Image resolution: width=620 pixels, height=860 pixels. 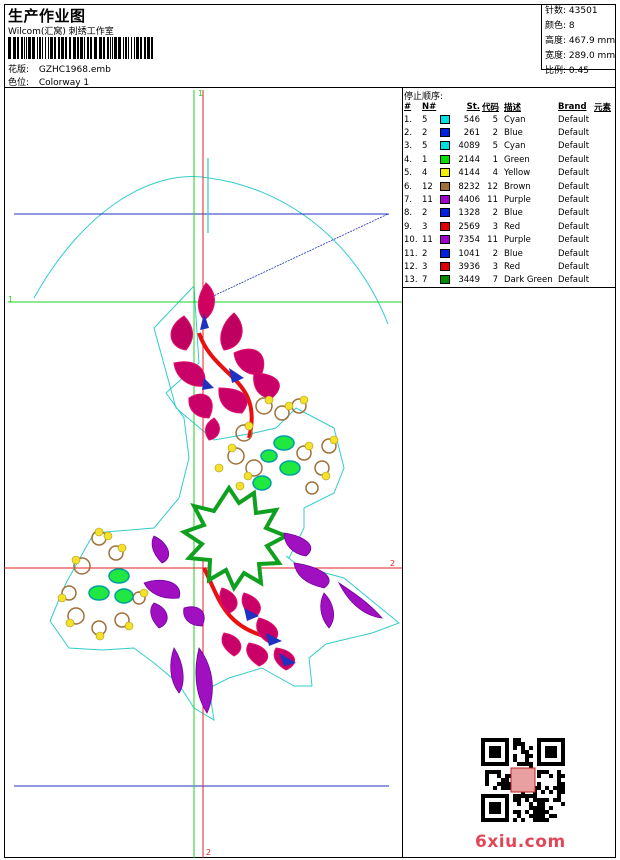 I want to click on upper-leaves, so click(x=225, y=361).